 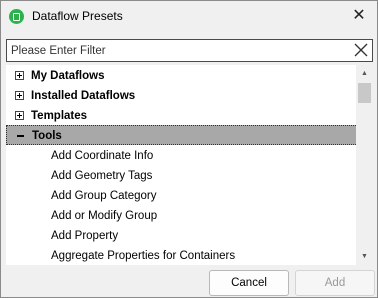 What do you see at coordinates (83, 96) in the screenshot?
I see `tree-group-label: Installed Dataflows` at bounding box center [83, 96].